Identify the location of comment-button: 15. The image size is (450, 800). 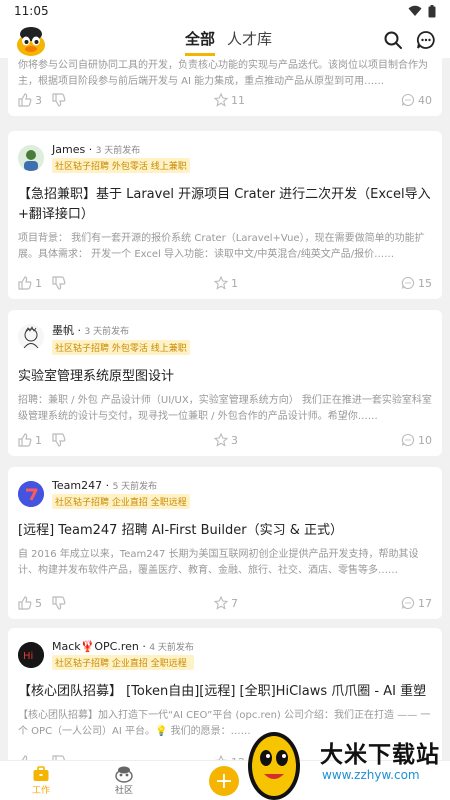
(416, 283).